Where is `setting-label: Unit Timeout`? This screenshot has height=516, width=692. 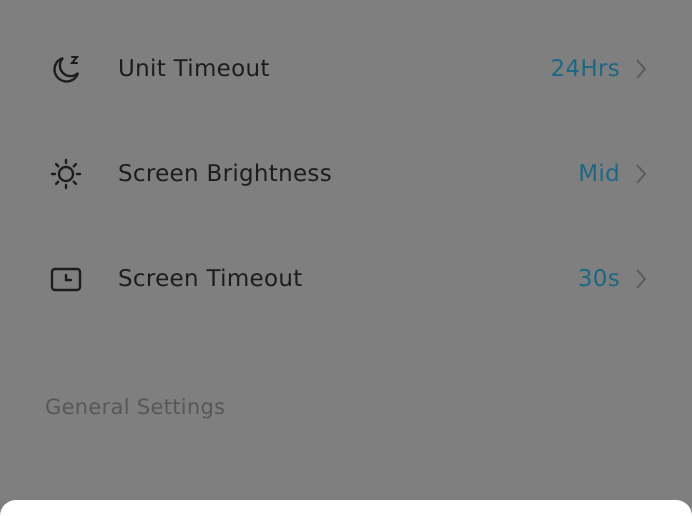
setting-label: Unit Timeout is located at coordinates (194, 69).